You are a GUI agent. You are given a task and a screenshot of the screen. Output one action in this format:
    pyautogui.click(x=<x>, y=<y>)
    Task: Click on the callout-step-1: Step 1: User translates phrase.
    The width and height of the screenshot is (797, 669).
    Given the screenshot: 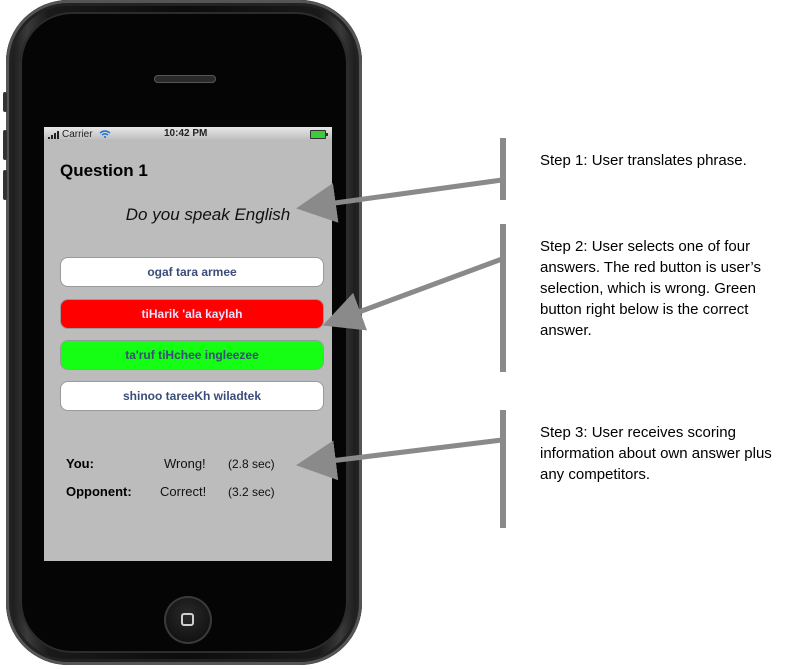 What is the action you would take?
    pyautogui.click(x=643, y=160)
    